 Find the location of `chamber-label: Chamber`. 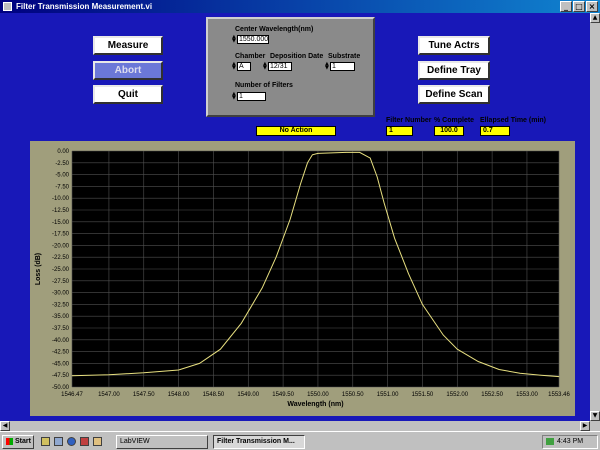

chamber-label: Chamber is located at coordinates (250, 56).